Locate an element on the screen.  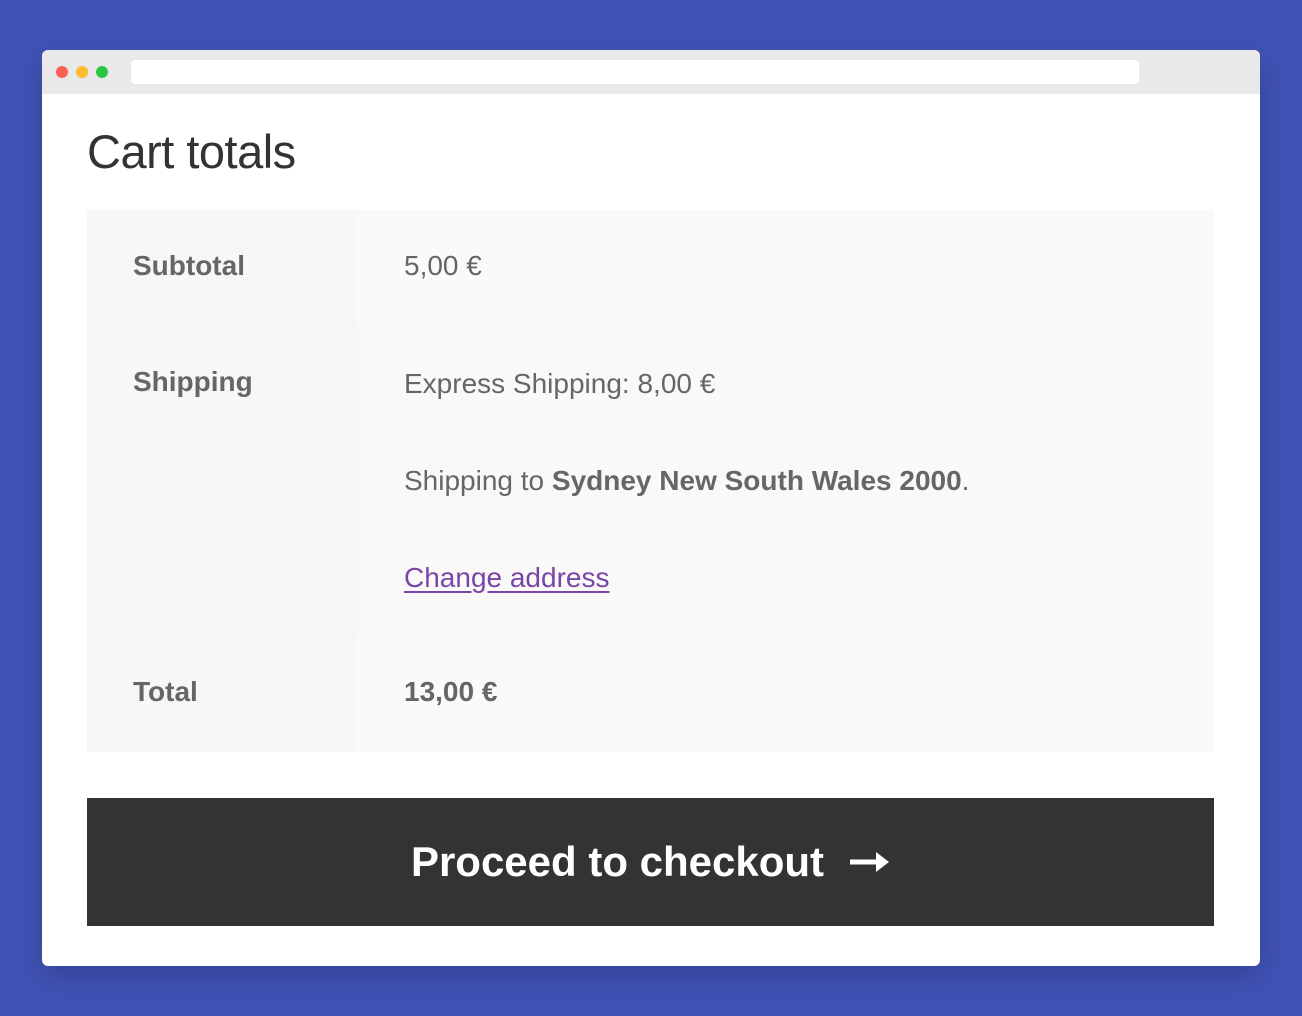
shipping-destination: Sydney New South Wales 2000 is located at coordinates (756, 480).